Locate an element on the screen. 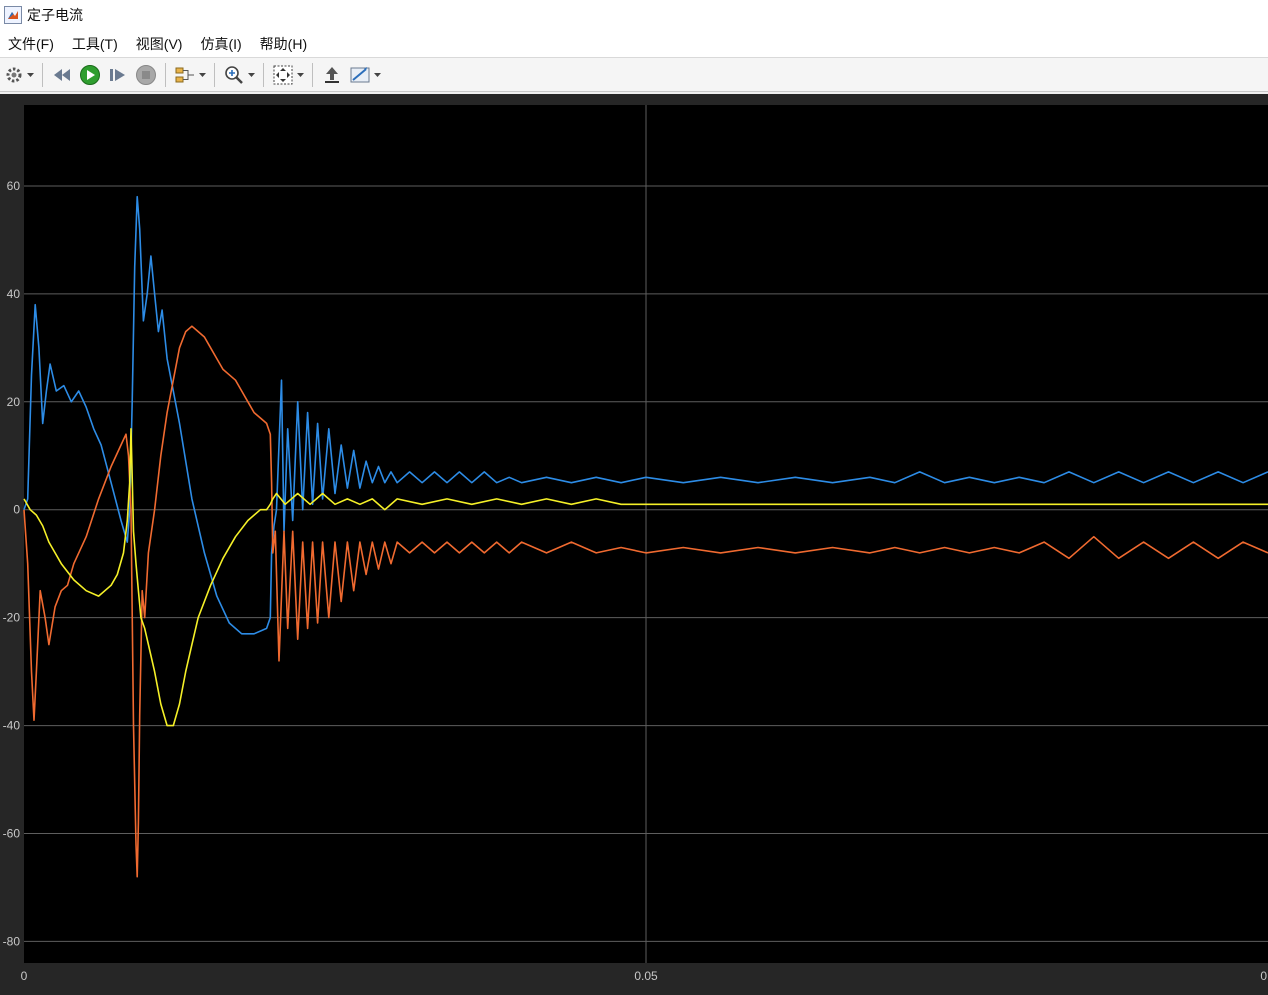 Image resolution: width=1268 pixels, height=995 pixels. fit-to-view-icon is located at coordinates (283, 74).